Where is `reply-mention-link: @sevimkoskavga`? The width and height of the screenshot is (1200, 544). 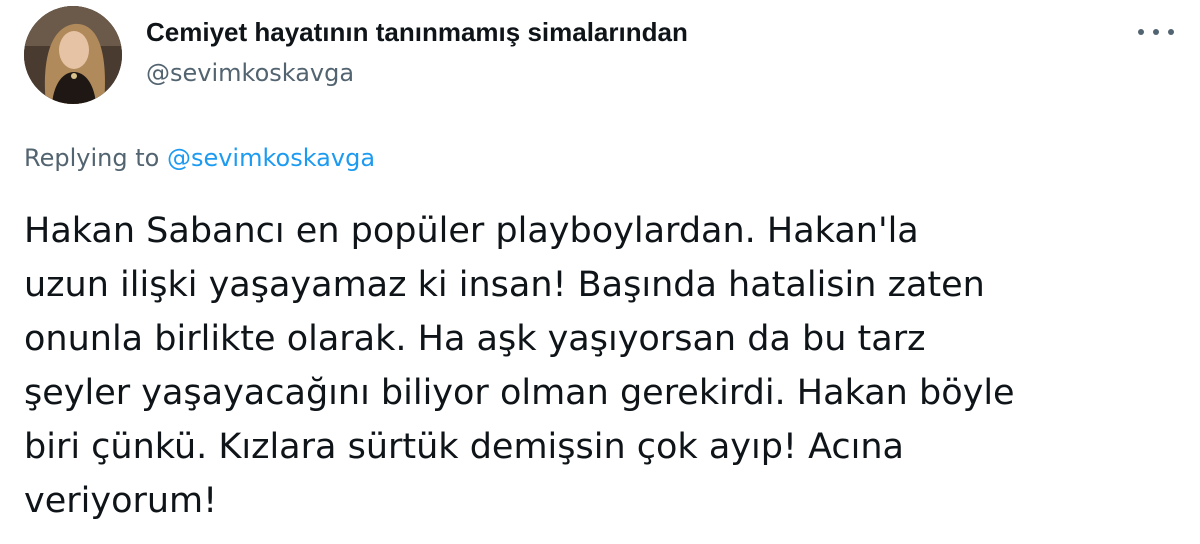 reply-mention-link: @sevimkoskavga is located at coordinates (271, 158).